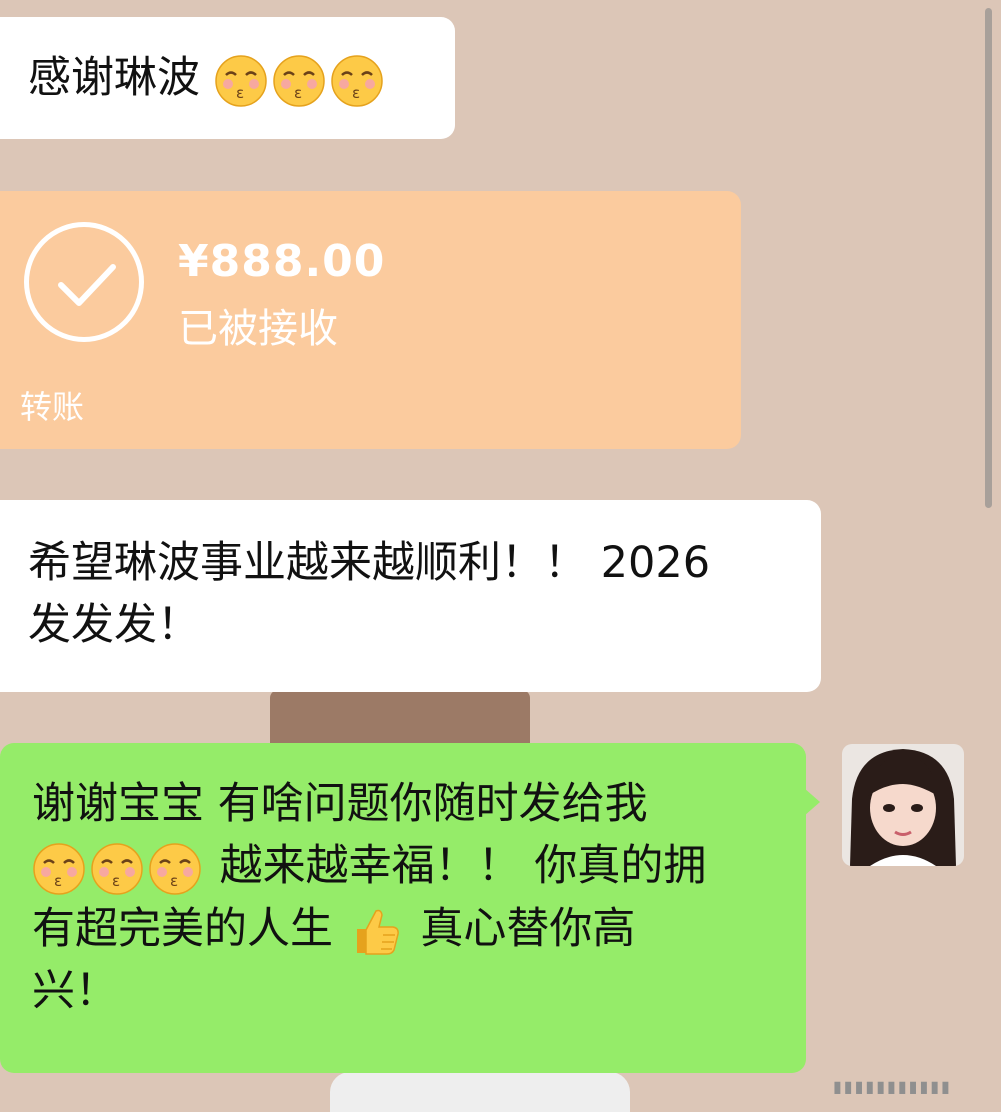 The width and height of the screenshot is (1001, 1112). Describe the element at coordinates (988, 258) in the screenshot. I see `scrollbar` at that location.